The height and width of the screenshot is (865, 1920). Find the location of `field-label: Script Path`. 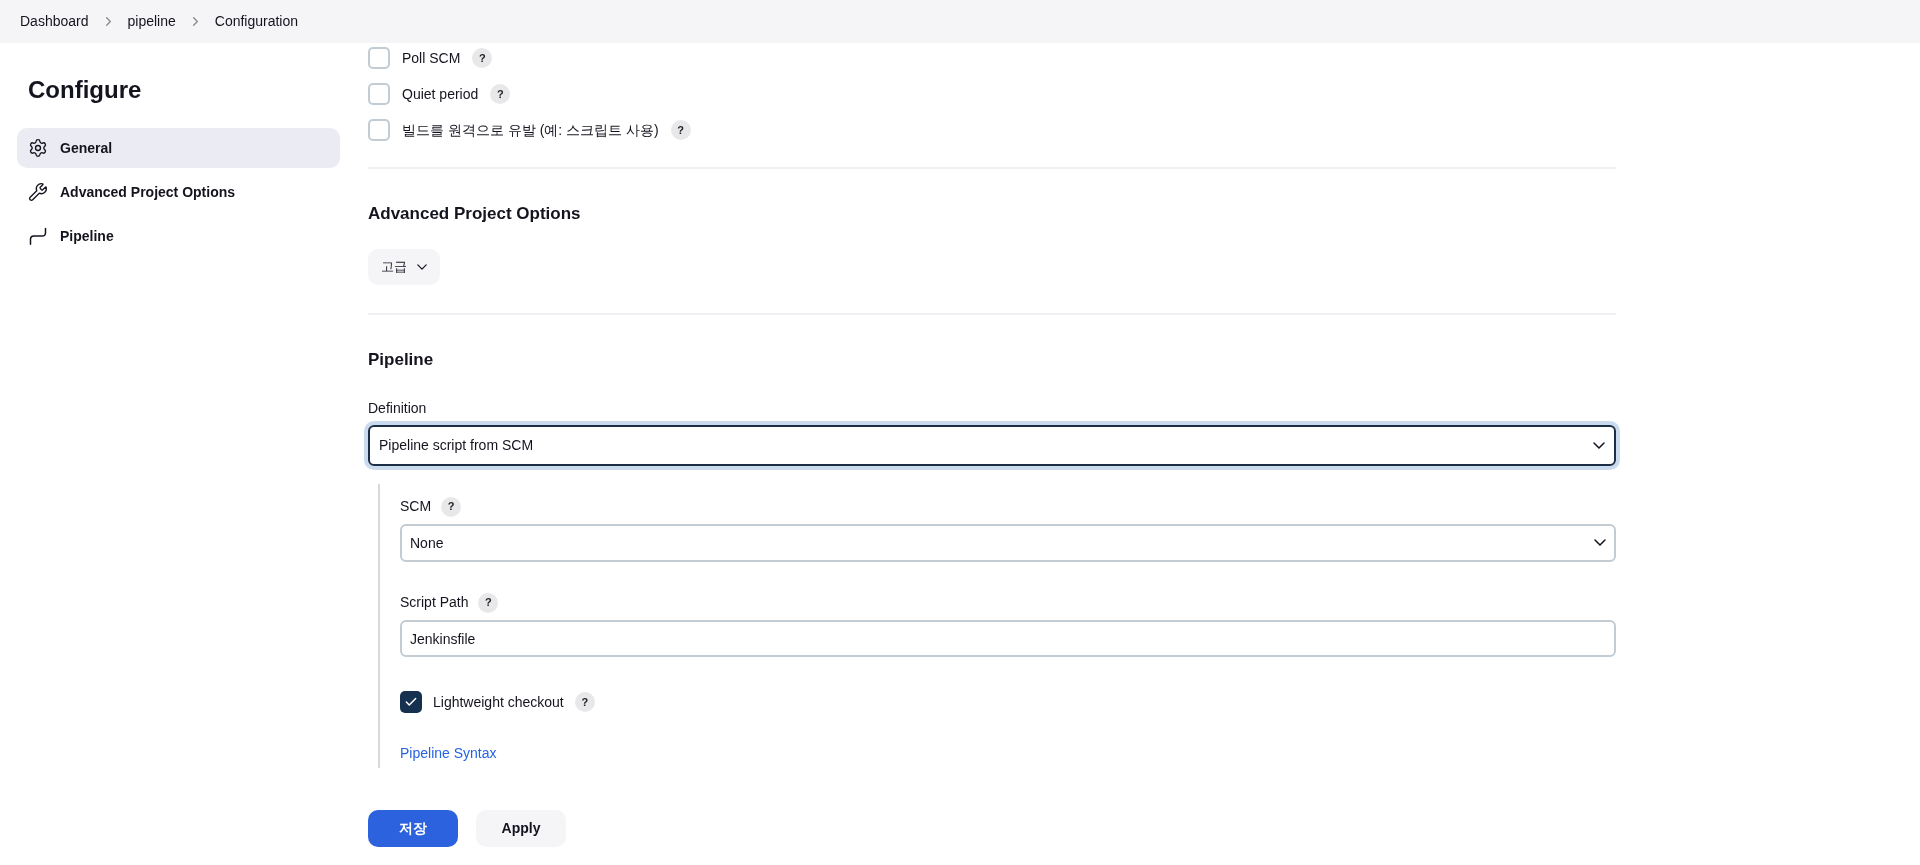

field-label: Script Path is located at coordinates (434, 602).